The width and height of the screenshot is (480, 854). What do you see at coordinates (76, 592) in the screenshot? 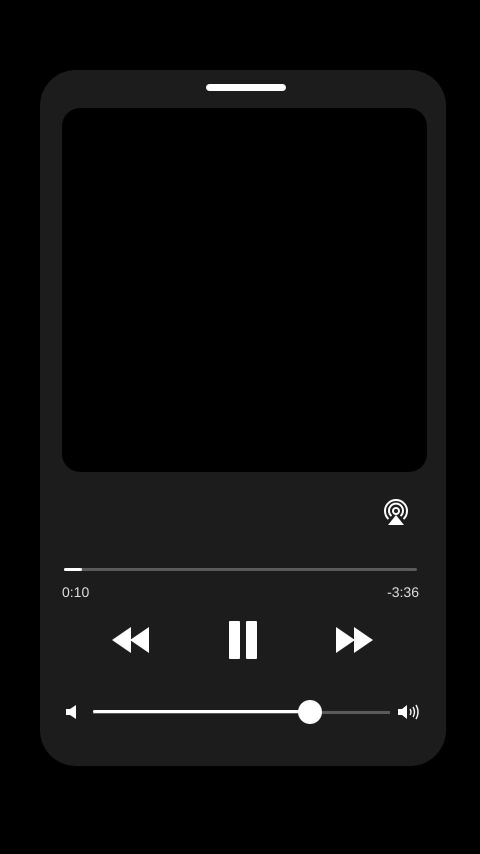
I see `elapsed-time: 0:10` at bounding box center [76, 592].